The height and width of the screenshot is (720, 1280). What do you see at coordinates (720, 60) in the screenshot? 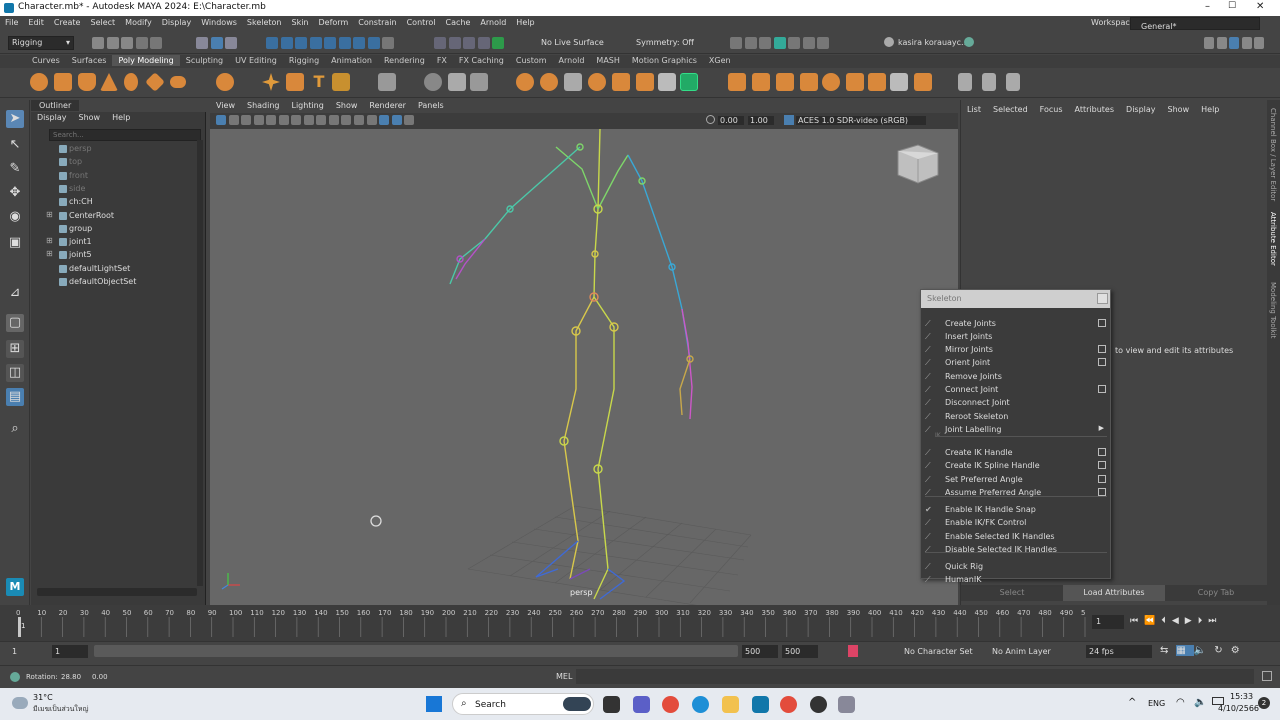
I see `shelf-tab-xgen: XGen` at bounding box center [720, 60].